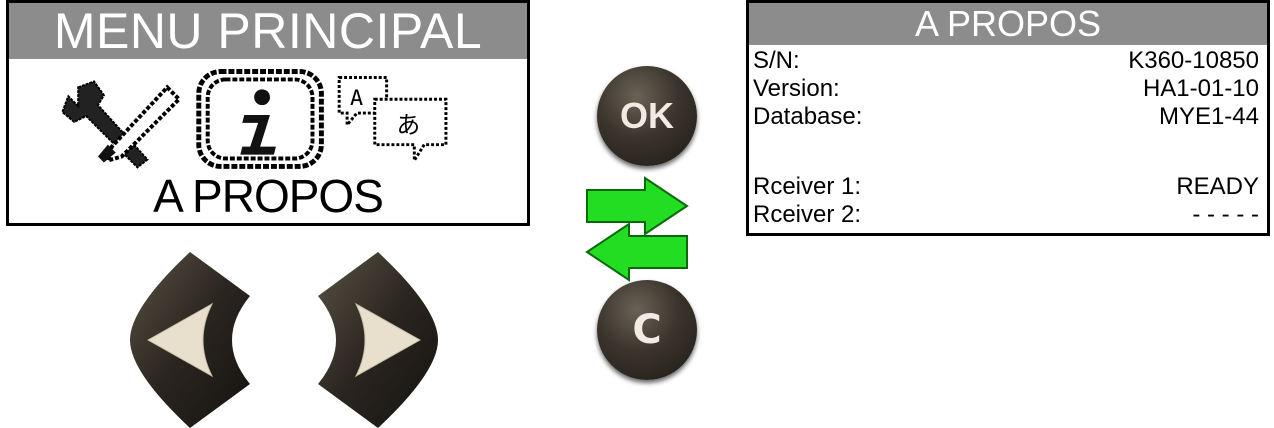 This screenshot has width=1274, height=428. I want to click on info-value: READY, so click(1217, 186).